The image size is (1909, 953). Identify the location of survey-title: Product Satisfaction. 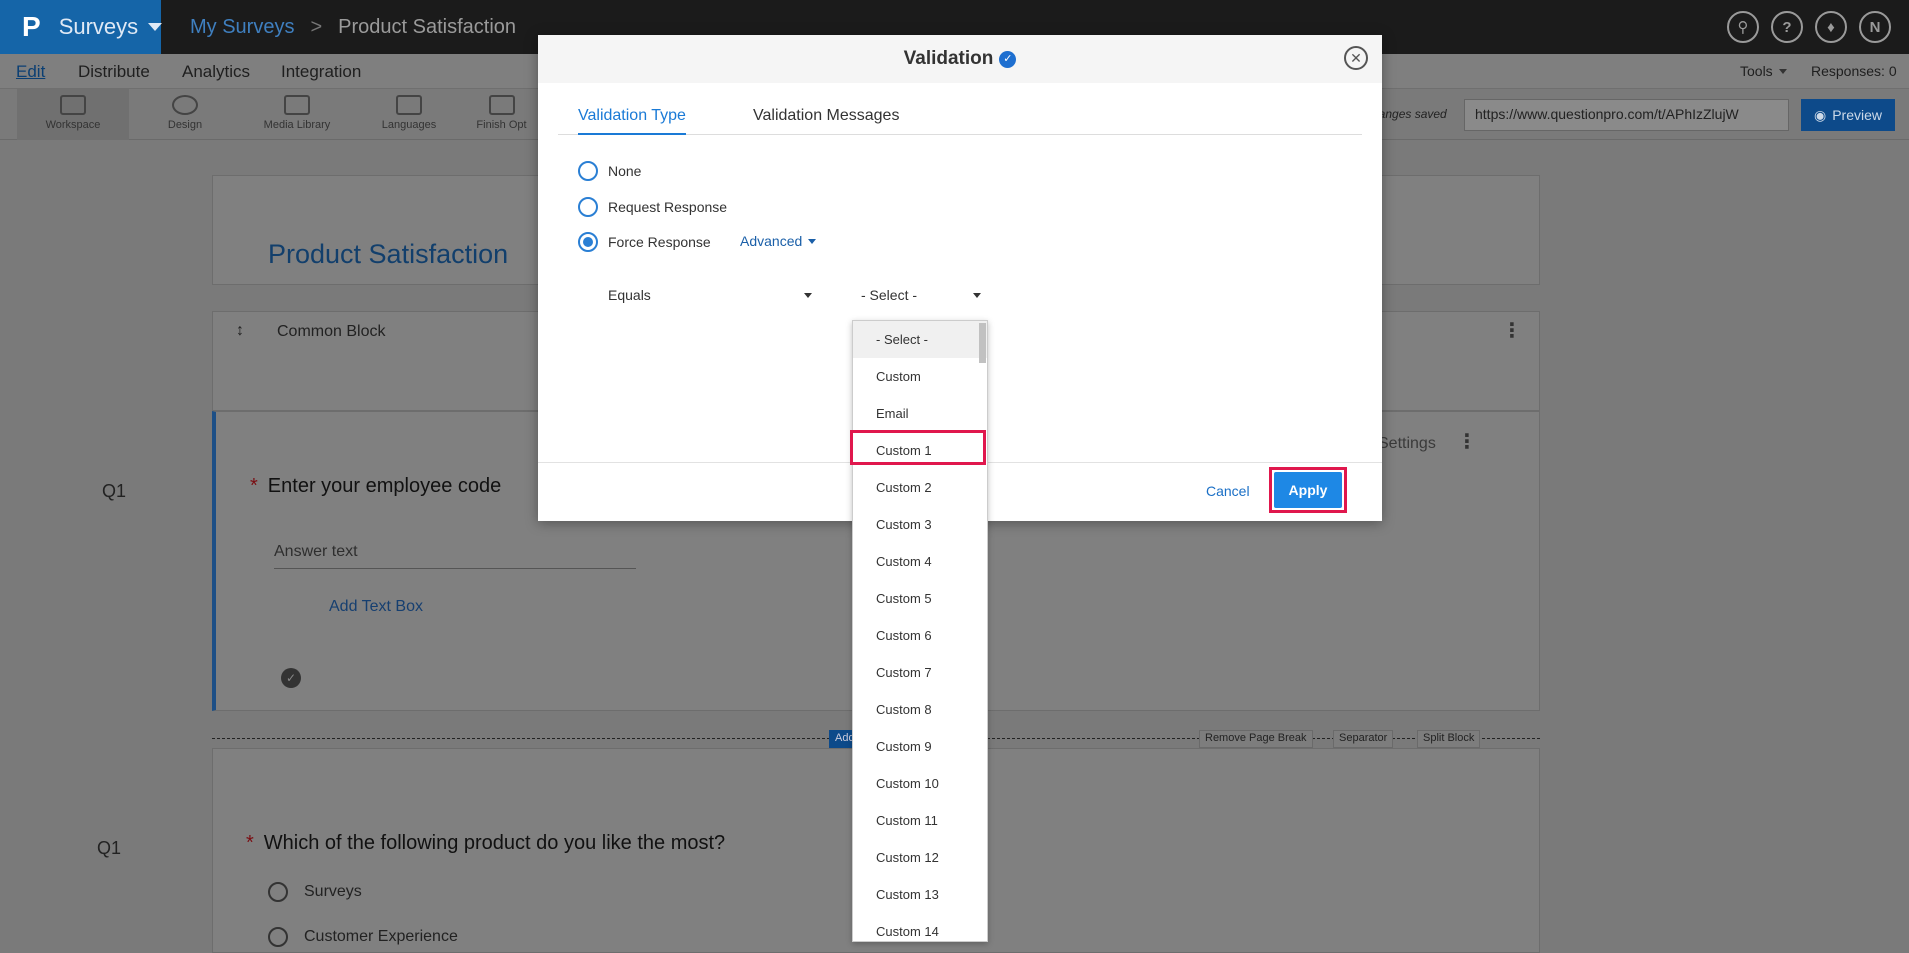
(388, 254).